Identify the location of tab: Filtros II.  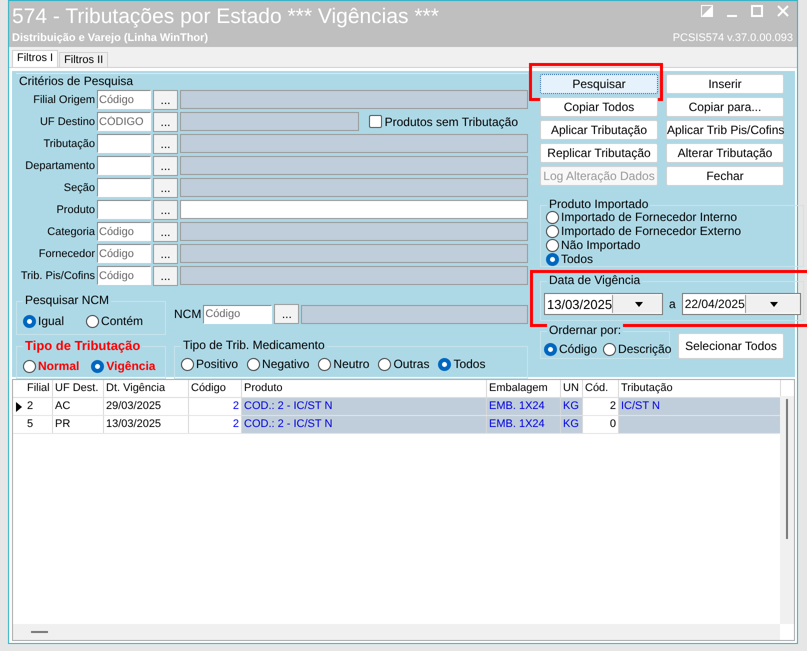
(83, 59).